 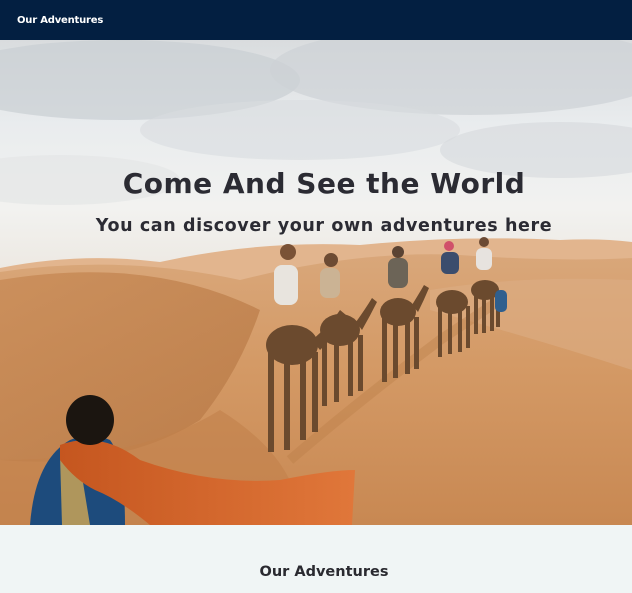 What do you see at coordinates (316, 20) in the screenshot?
I see `top-navbar: Our Adventures` at bounding box center [316, 20].